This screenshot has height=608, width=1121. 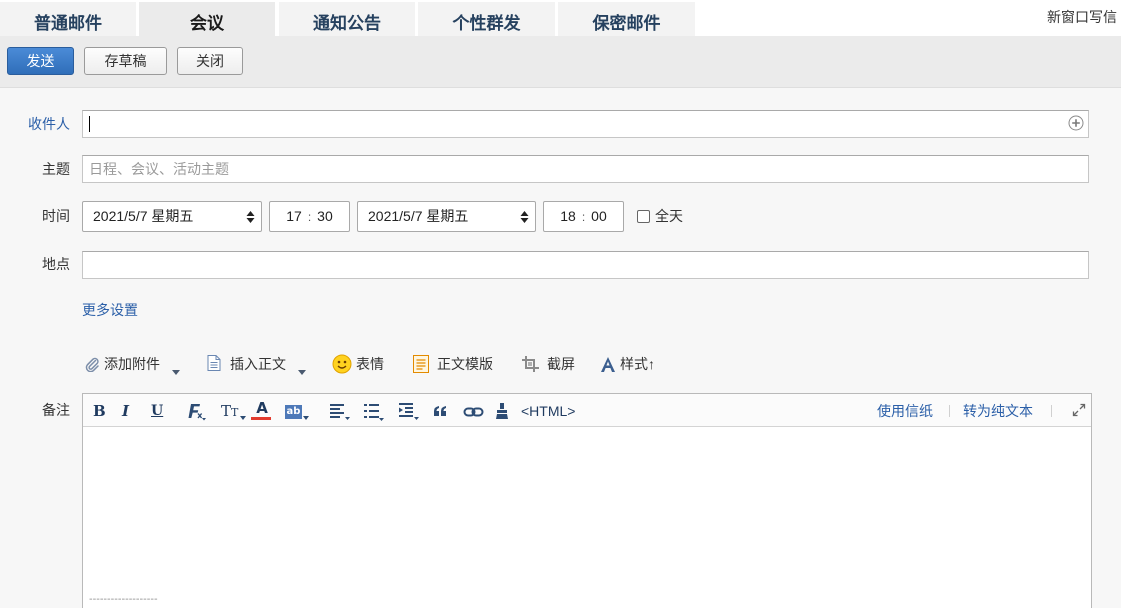 I want to click on template-icon, so click(x=421, y=364).